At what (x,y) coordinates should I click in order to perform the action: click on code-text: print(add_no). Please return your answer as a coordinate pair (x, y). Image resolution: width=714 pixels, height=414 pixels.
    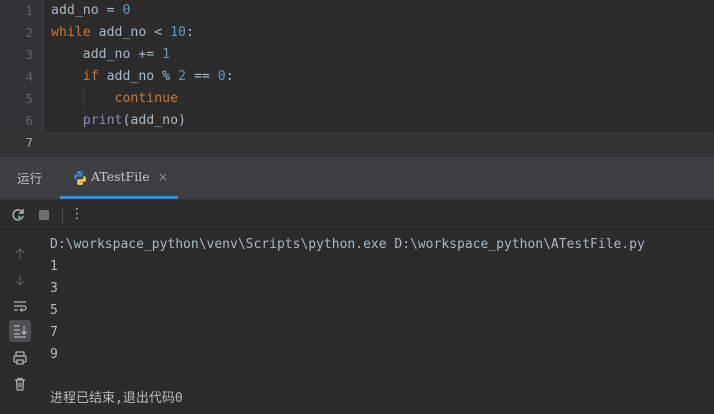
    Looking at the image, I should click on (118, 121).